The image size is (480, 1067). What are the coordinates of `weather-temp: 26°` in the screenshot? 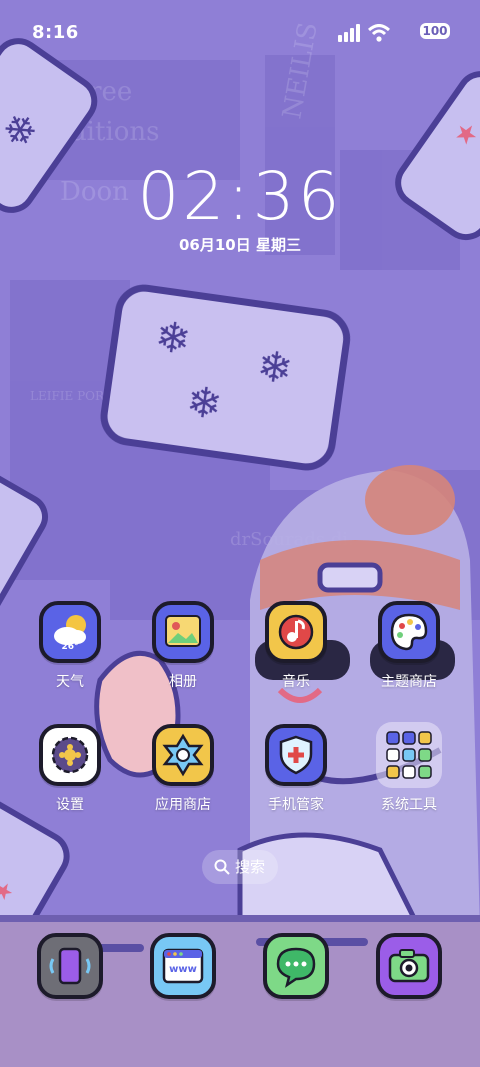 It's located at (70, 647).